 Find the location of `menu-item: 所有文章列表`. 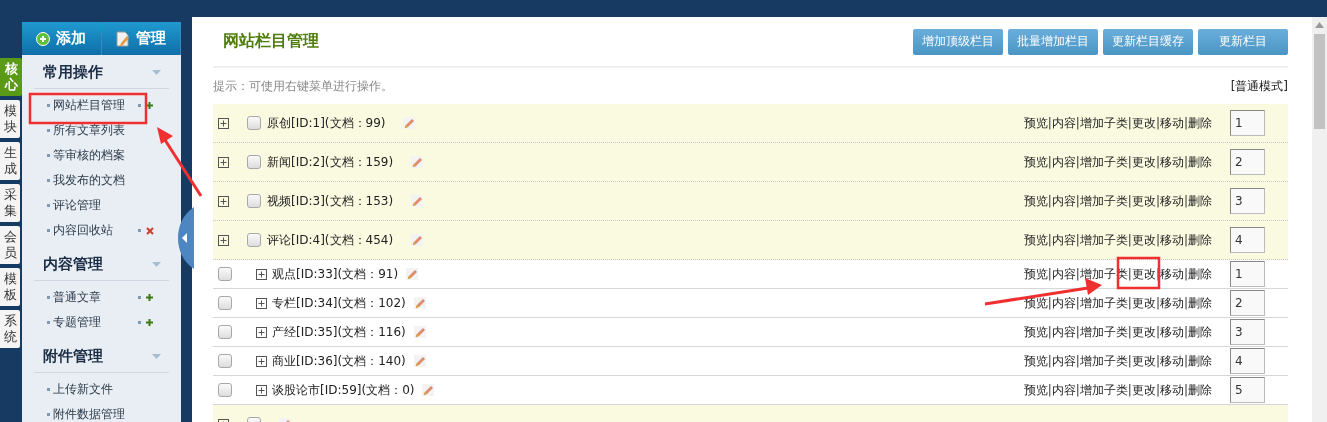

menu-item: 所有文章列表 is located at coordinates (91, 130).